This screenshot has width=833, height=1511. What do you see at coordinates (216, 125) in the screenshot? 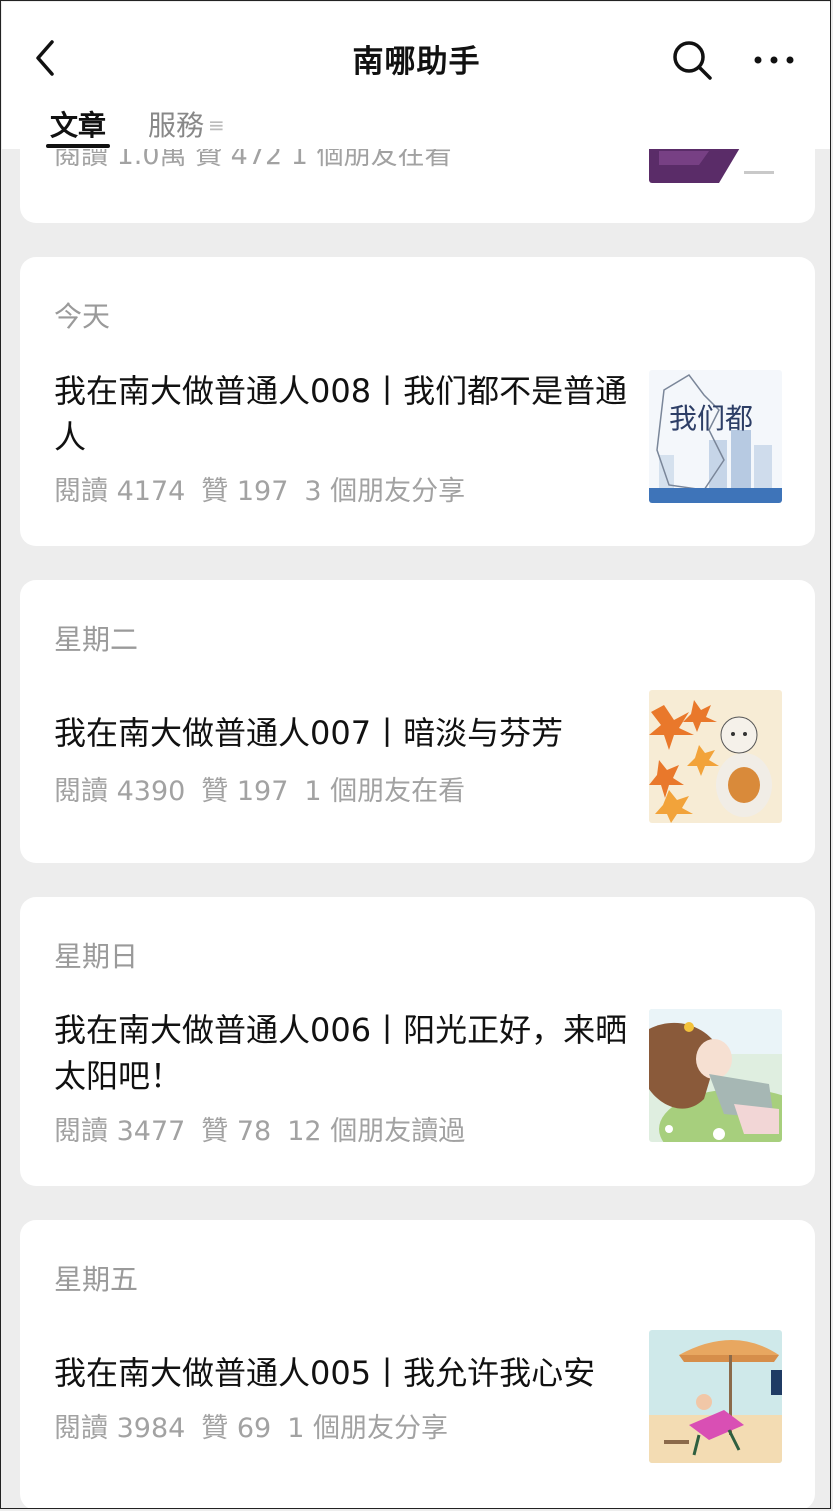
I see `menu-icon: ≡` at bounding box center [216, 125].